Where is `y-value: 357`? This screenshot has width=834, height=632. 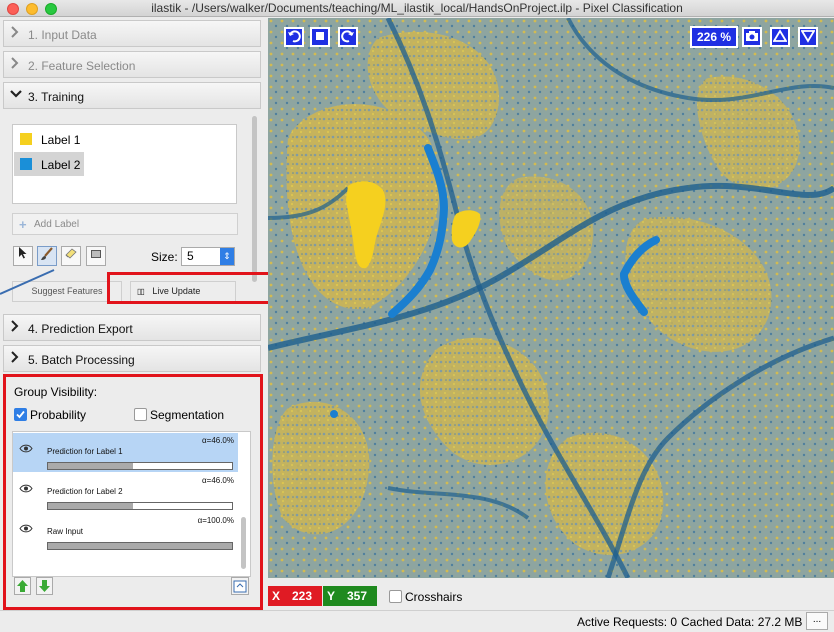 y-value: 357 is located at coordinates (357, 596).